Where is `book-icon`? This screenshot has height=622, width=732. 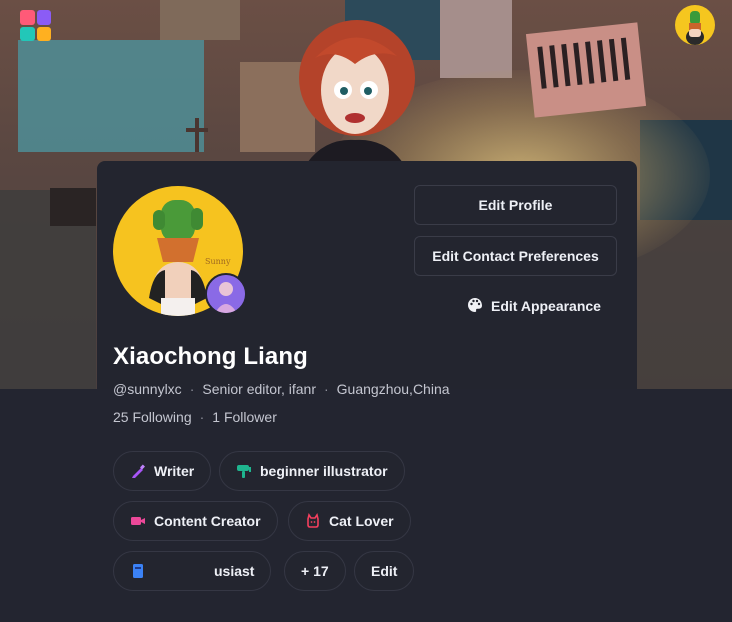 book-icon is located at coordinates (138, 571).